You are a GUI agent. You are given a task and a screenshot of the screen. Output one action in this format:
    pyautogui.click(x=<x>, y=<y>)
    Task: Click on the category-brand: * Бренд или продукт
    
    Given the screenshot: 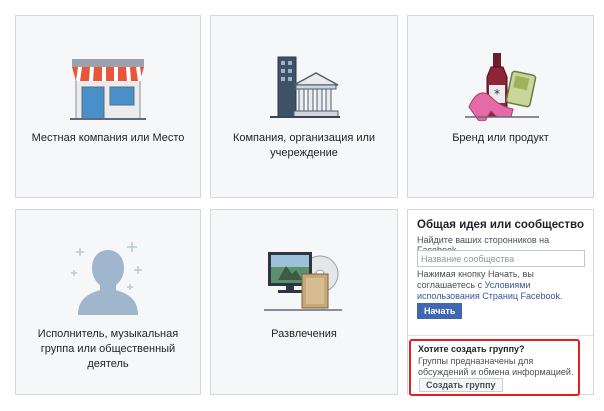 What is the action you would take?
    pyautogui.click(x=500, y=106)
    